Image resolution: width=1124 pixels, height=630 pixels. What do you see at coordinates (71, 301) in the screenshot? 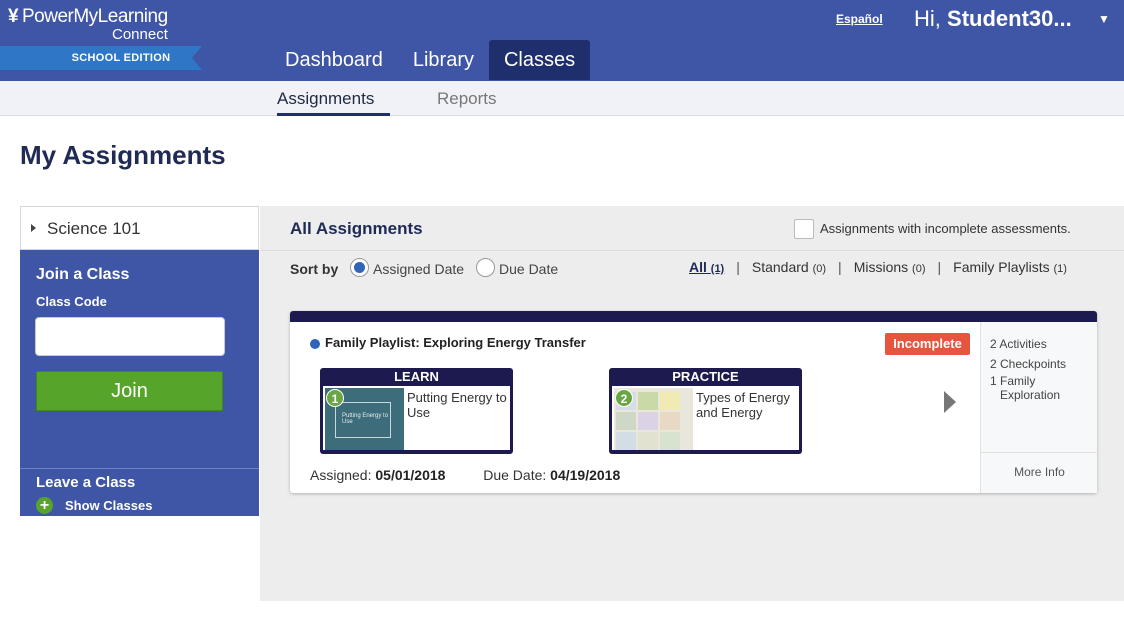
I see `class-code-label: Class Code` at bounding box center [71, 301].